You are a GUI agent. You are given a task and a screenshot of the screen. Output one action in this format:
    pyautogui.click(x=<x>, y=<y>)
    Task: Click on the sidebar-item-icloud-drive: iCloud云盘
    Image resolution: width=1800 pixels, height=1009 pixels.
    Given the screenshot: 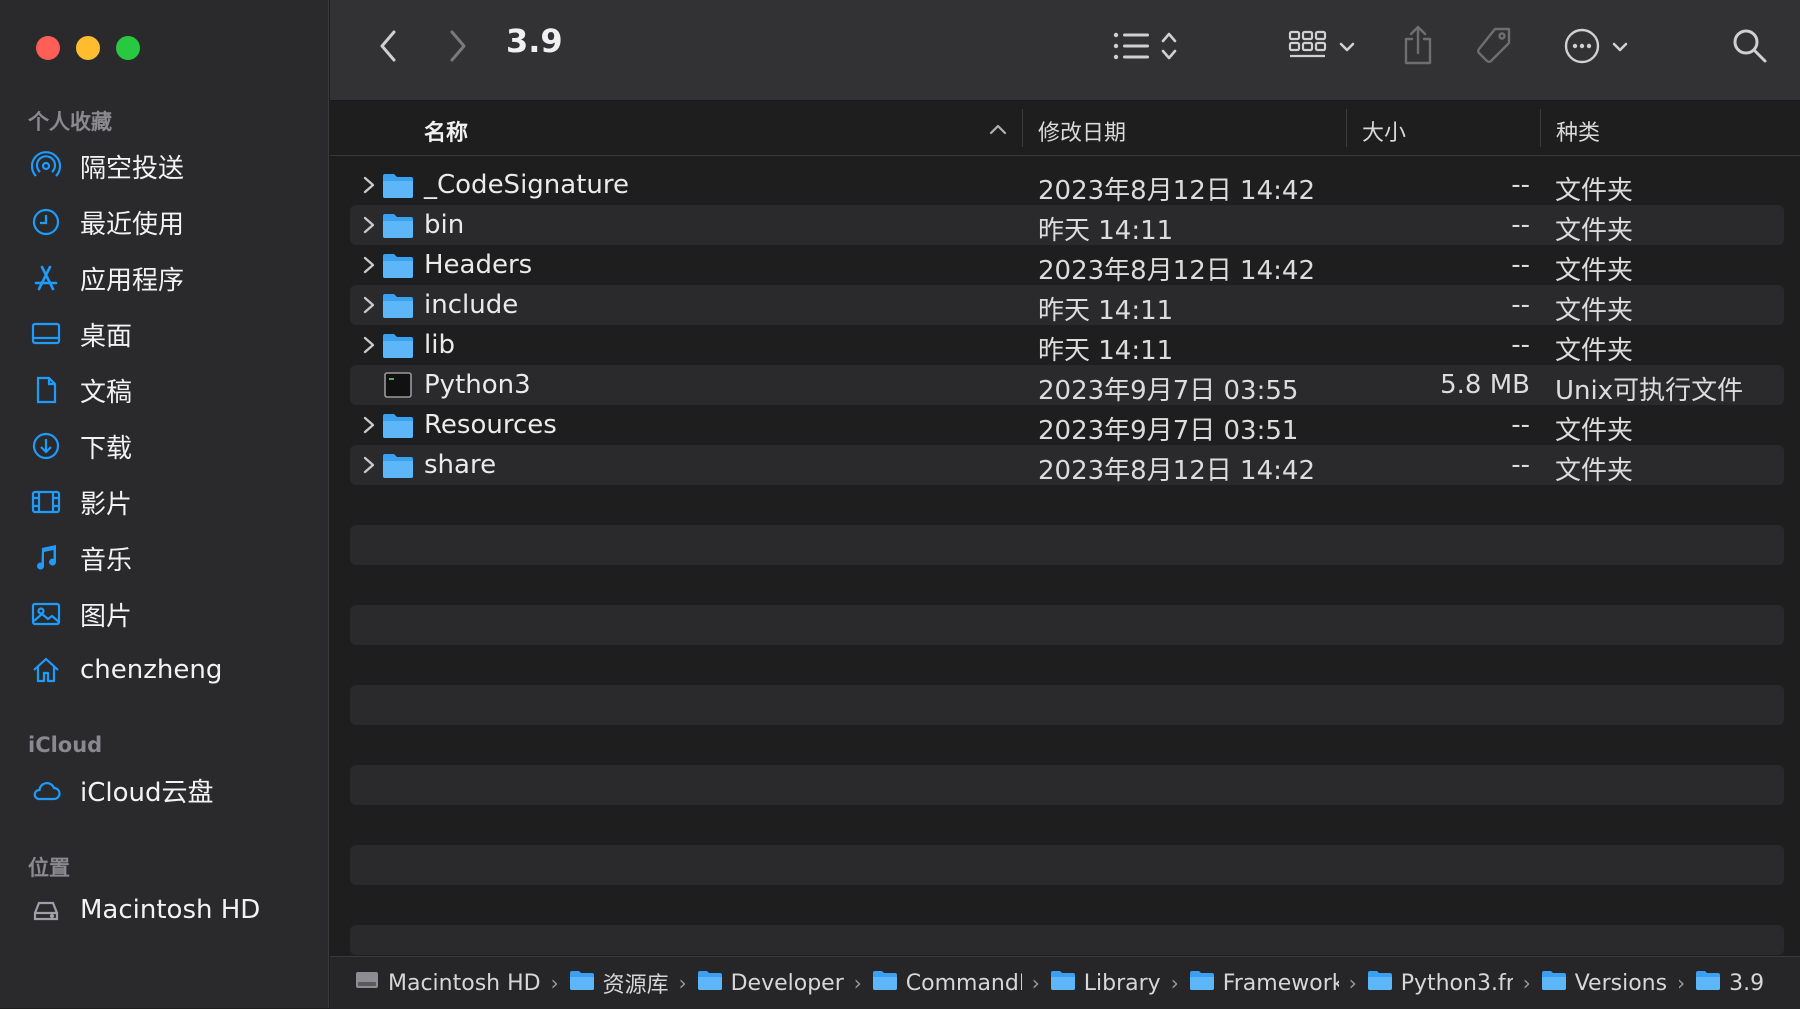 What is the action you would take?
    pyautogui.click(x=122, y=790)
    